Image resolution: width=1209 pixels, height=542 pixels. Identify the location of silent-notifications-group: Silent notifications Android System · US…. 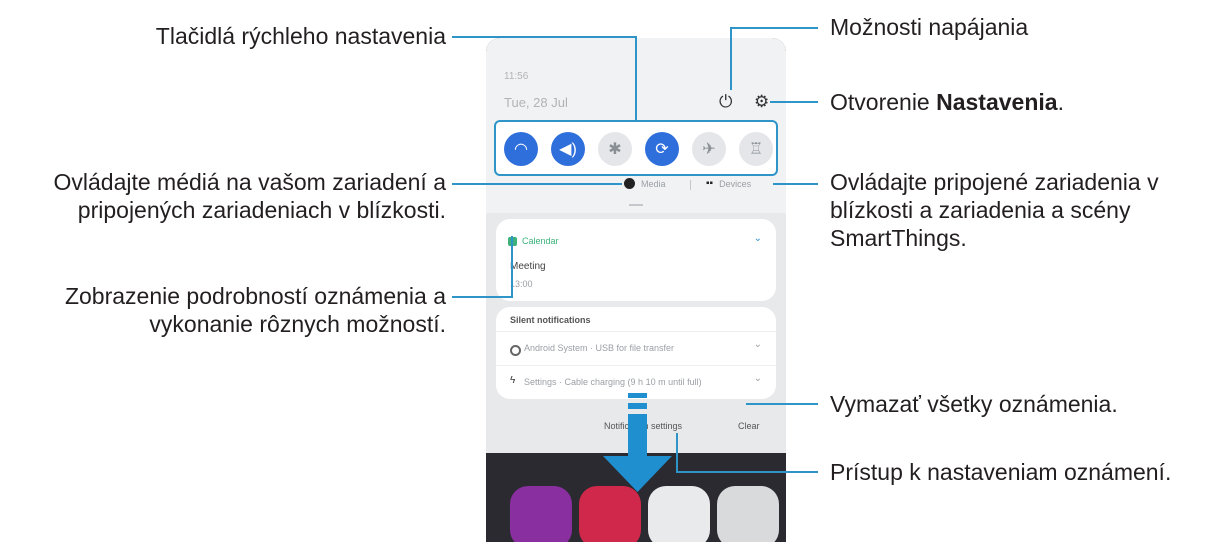
(636, 353).